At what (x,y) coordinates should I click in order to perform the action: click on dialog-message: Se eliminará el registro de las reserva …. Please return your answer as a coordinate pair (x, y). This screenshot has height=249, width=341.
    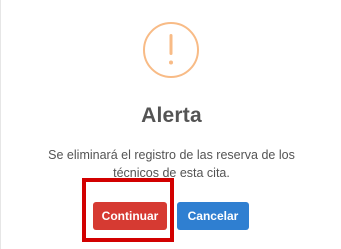
    Looking at the image, I should click on (171, 164).